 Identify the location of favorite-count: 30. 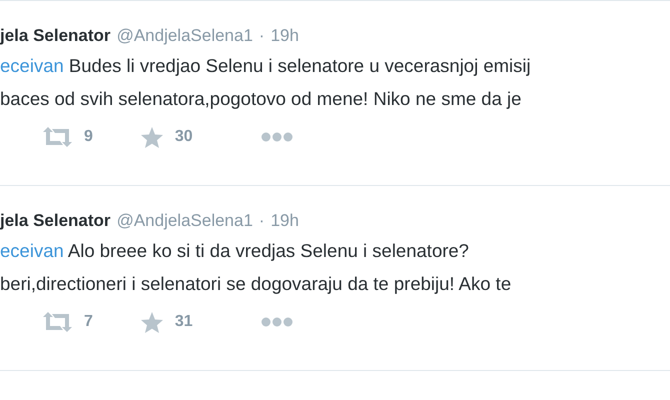
(183, 137).